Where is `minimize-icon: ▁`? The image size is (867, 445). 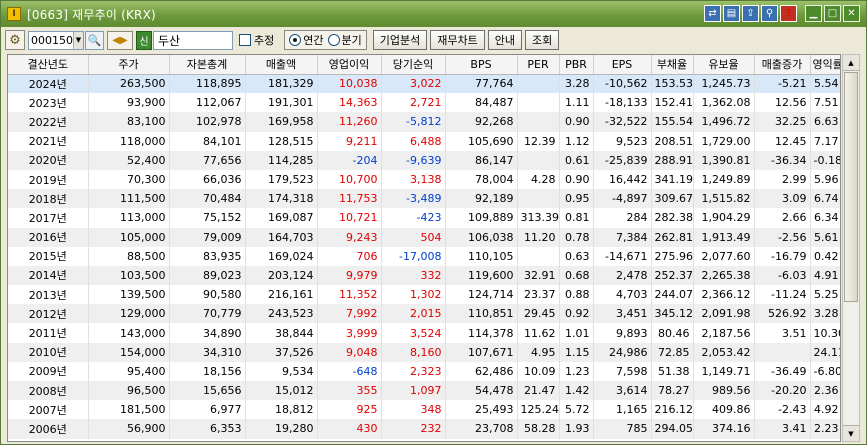
minimize-icon: ▁ is located at coordinates (813, 13).